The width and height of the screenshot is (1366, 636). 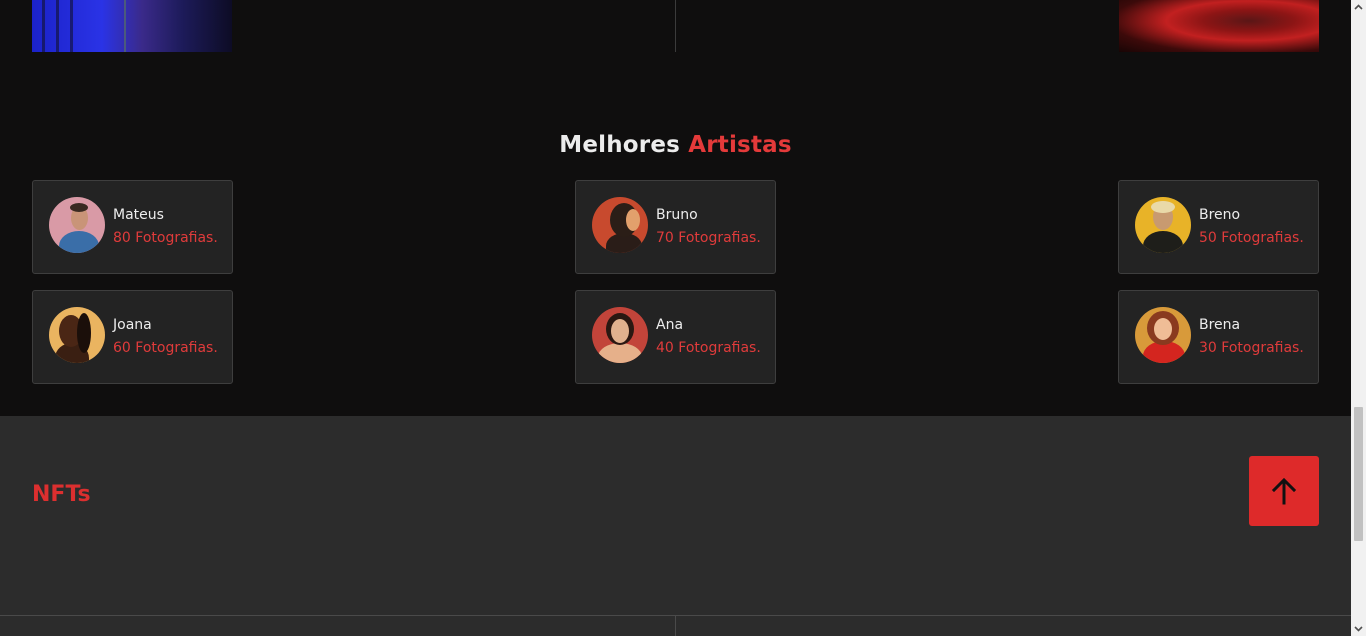 What do you see at coordinates (677, 215) in the screenshot?
I see `artist-name: Bruno` at bounding box center [677, 215].